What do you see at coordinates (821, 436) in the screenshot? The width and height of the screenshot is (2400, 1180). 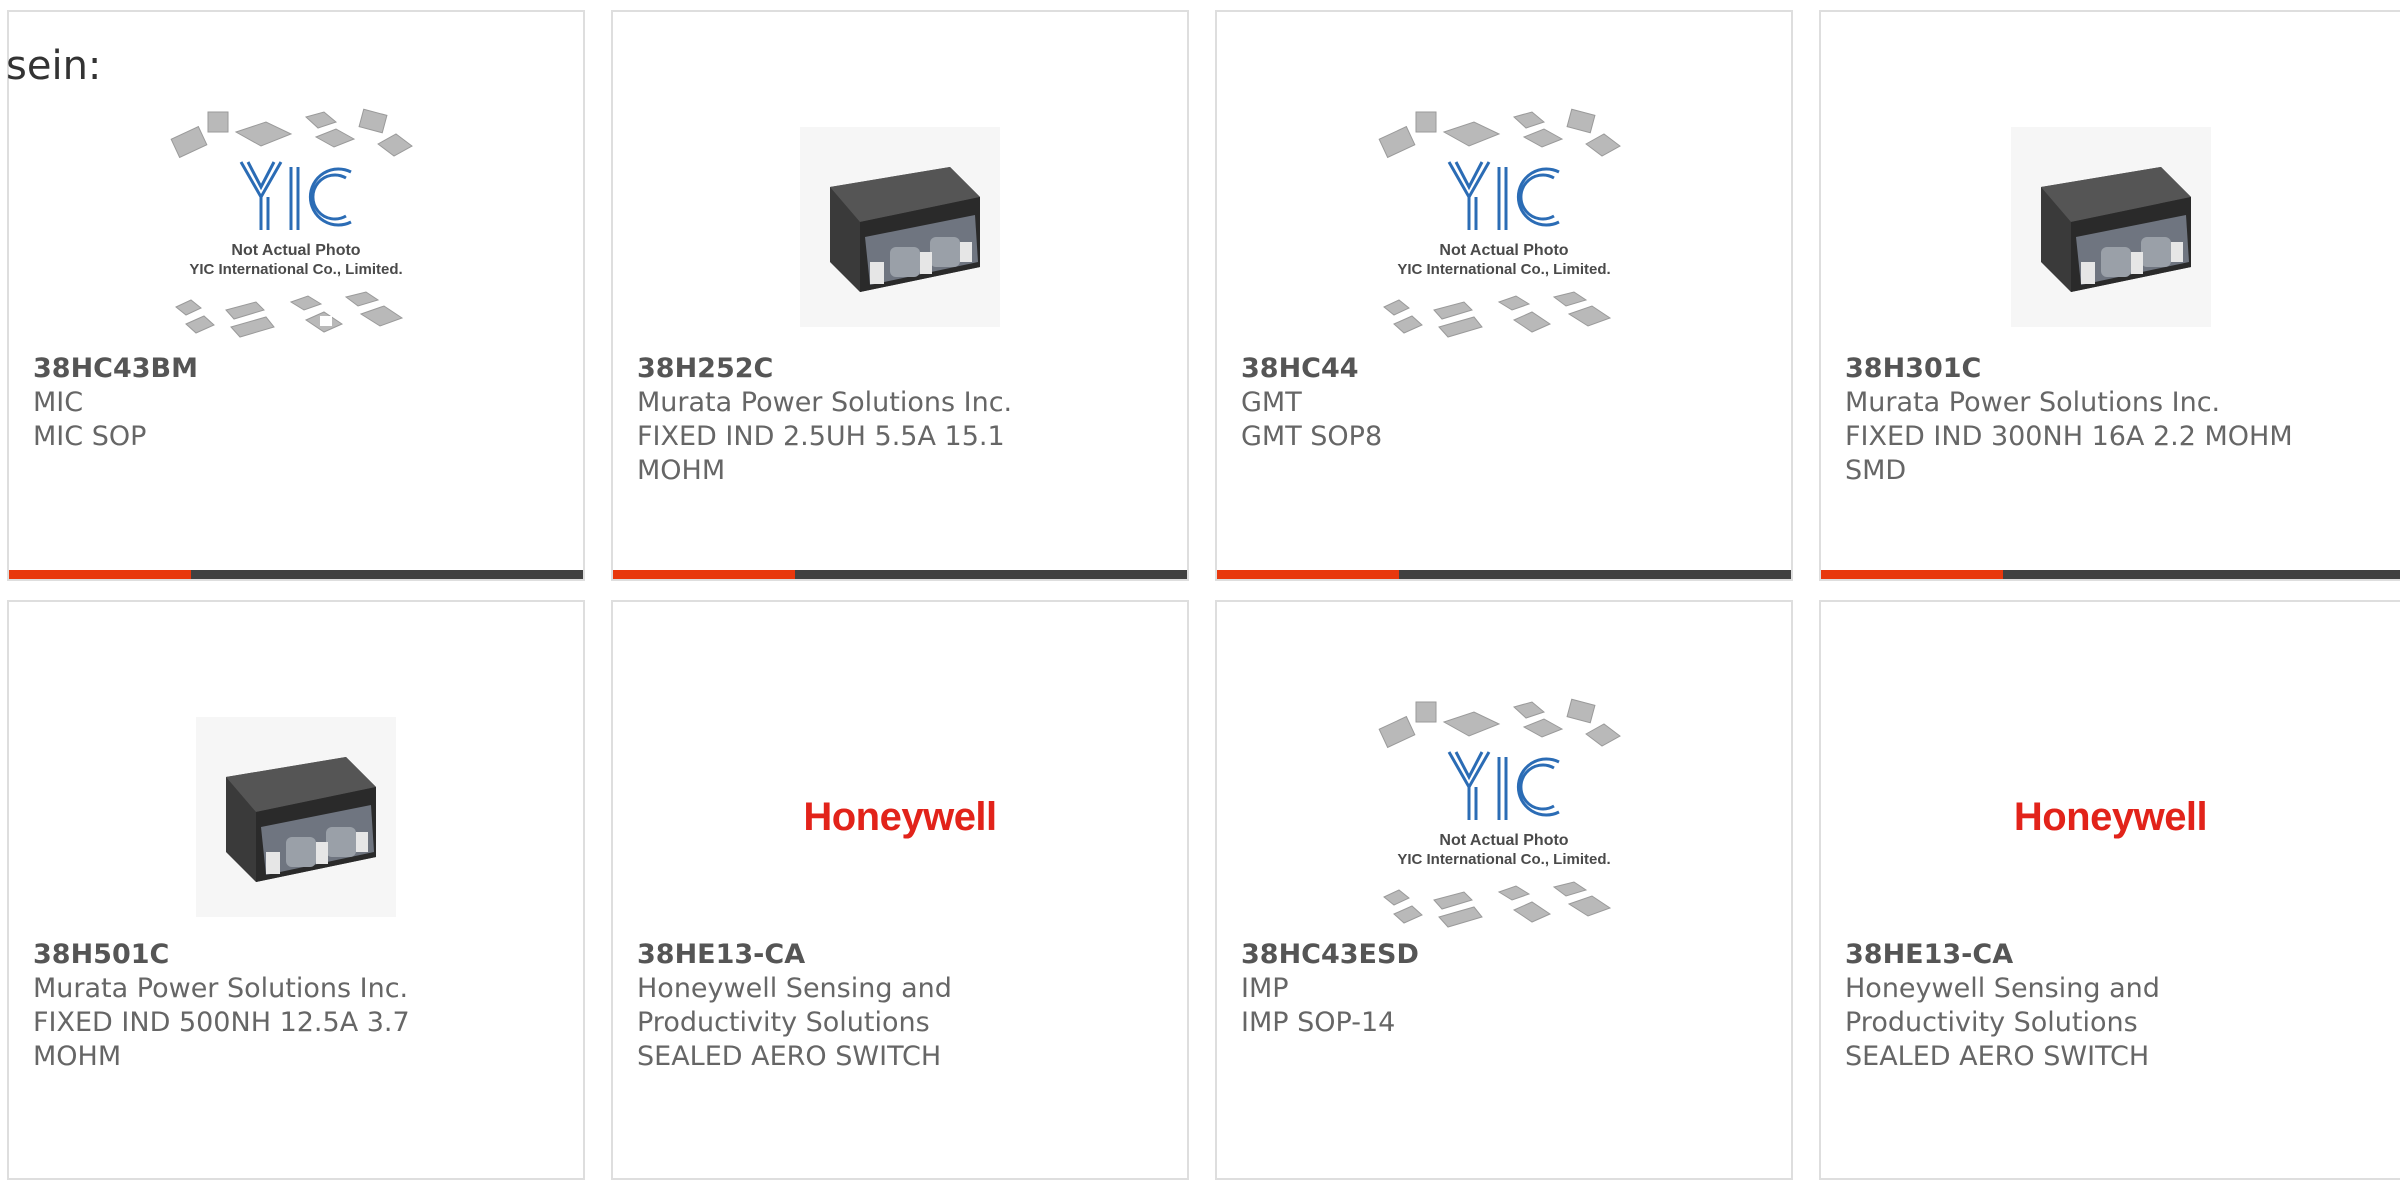 I see `description: FIXED IND 2.5UH 5.5A 15.1` at bounding box center [821, 436].